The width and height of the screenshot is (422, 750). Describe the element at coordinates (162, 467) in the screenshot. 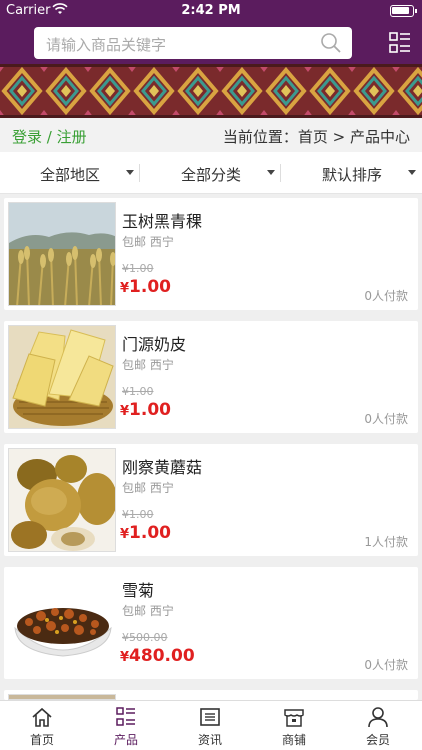

I see `product-name: 刚察黄蘑菇` at that location.